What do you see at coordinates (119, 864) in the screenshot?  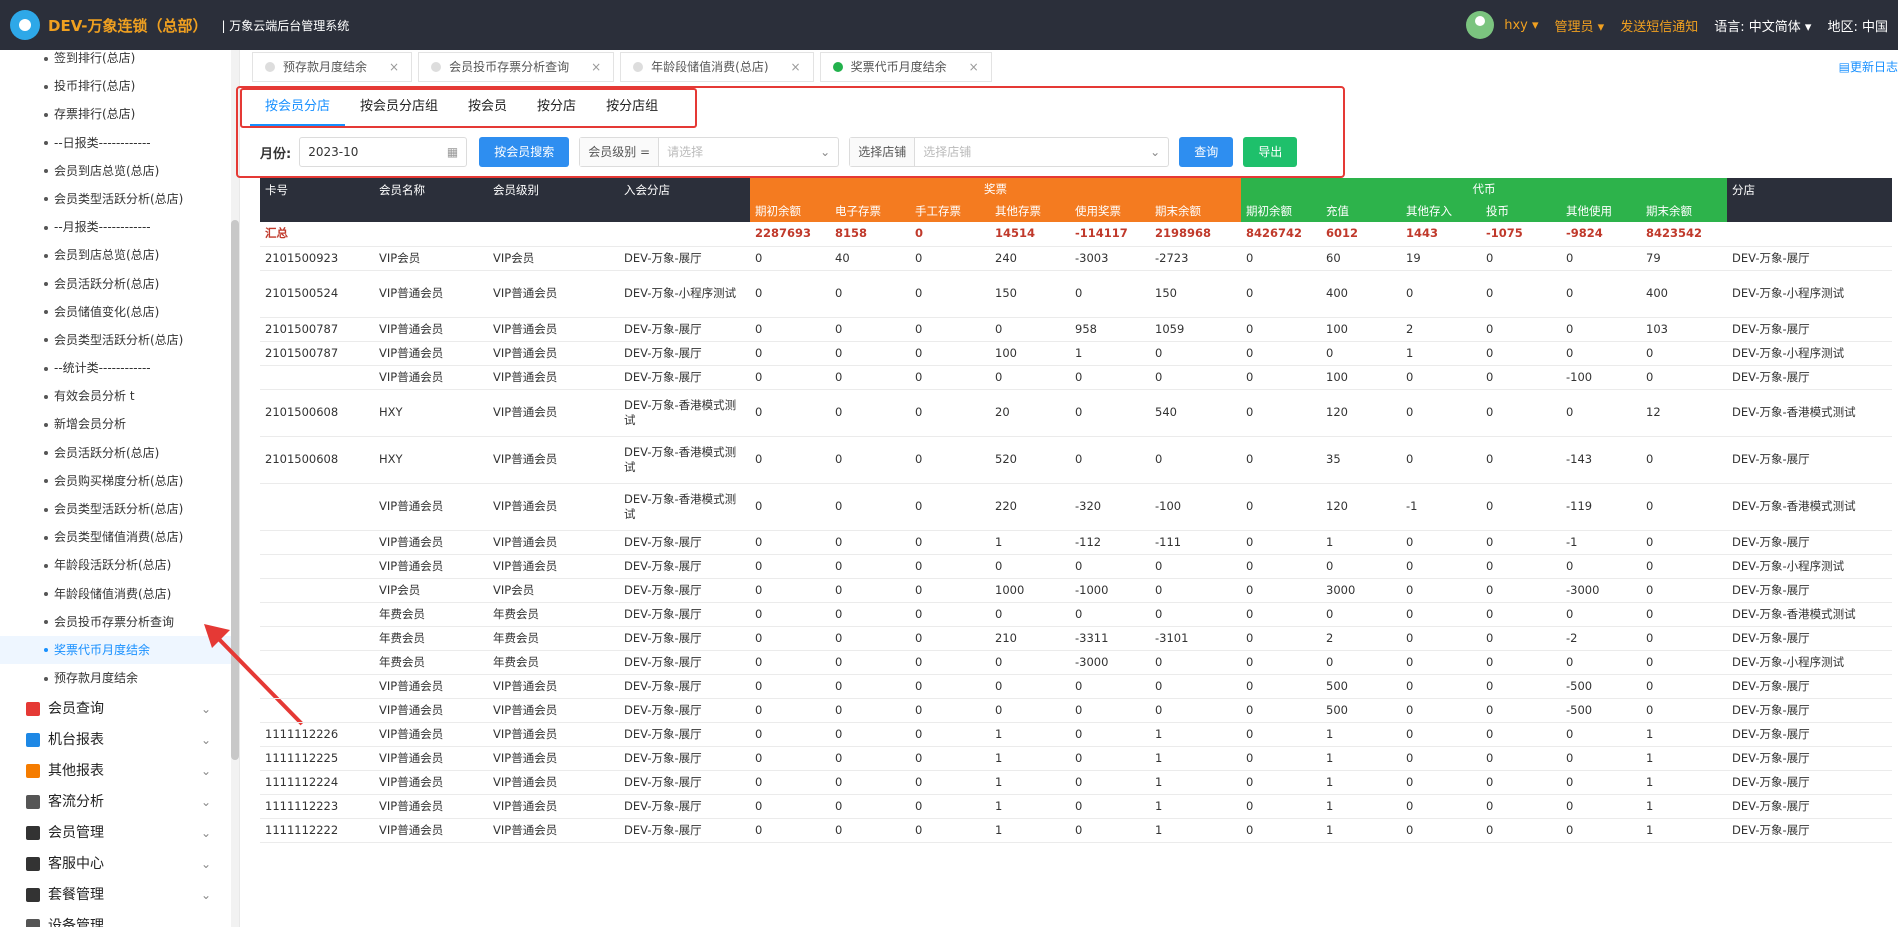 I see `sidebar-menu-item: 客服中心 ⌄` at bounding box center [119, 864].